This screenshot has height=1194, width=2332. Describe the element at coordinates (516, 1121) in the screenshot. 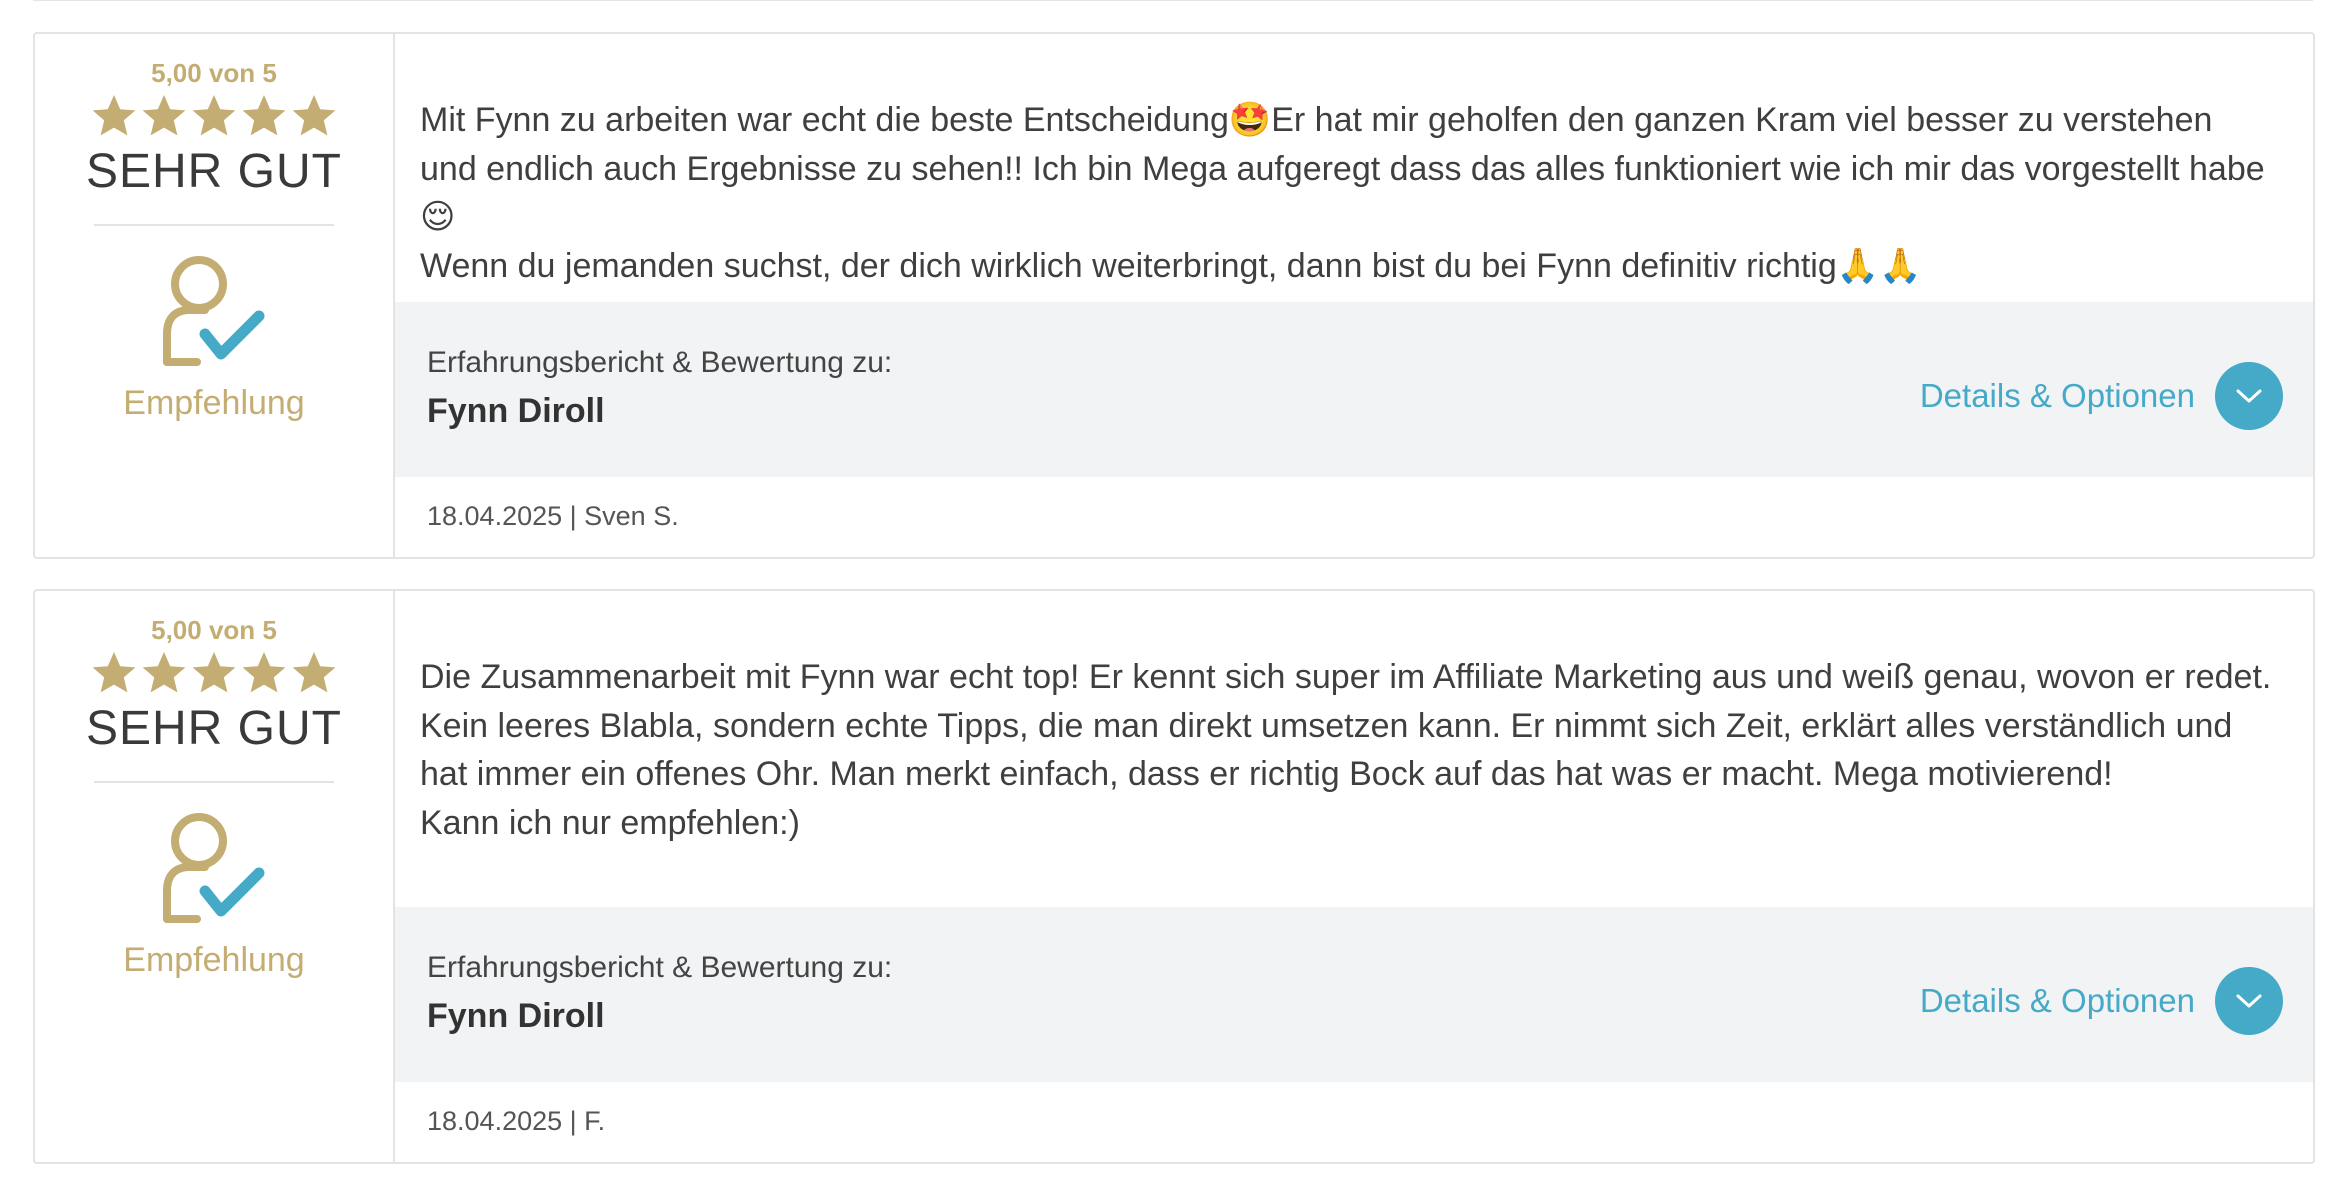

I see `review-meta: 18.04.2025 | F.` at that location.